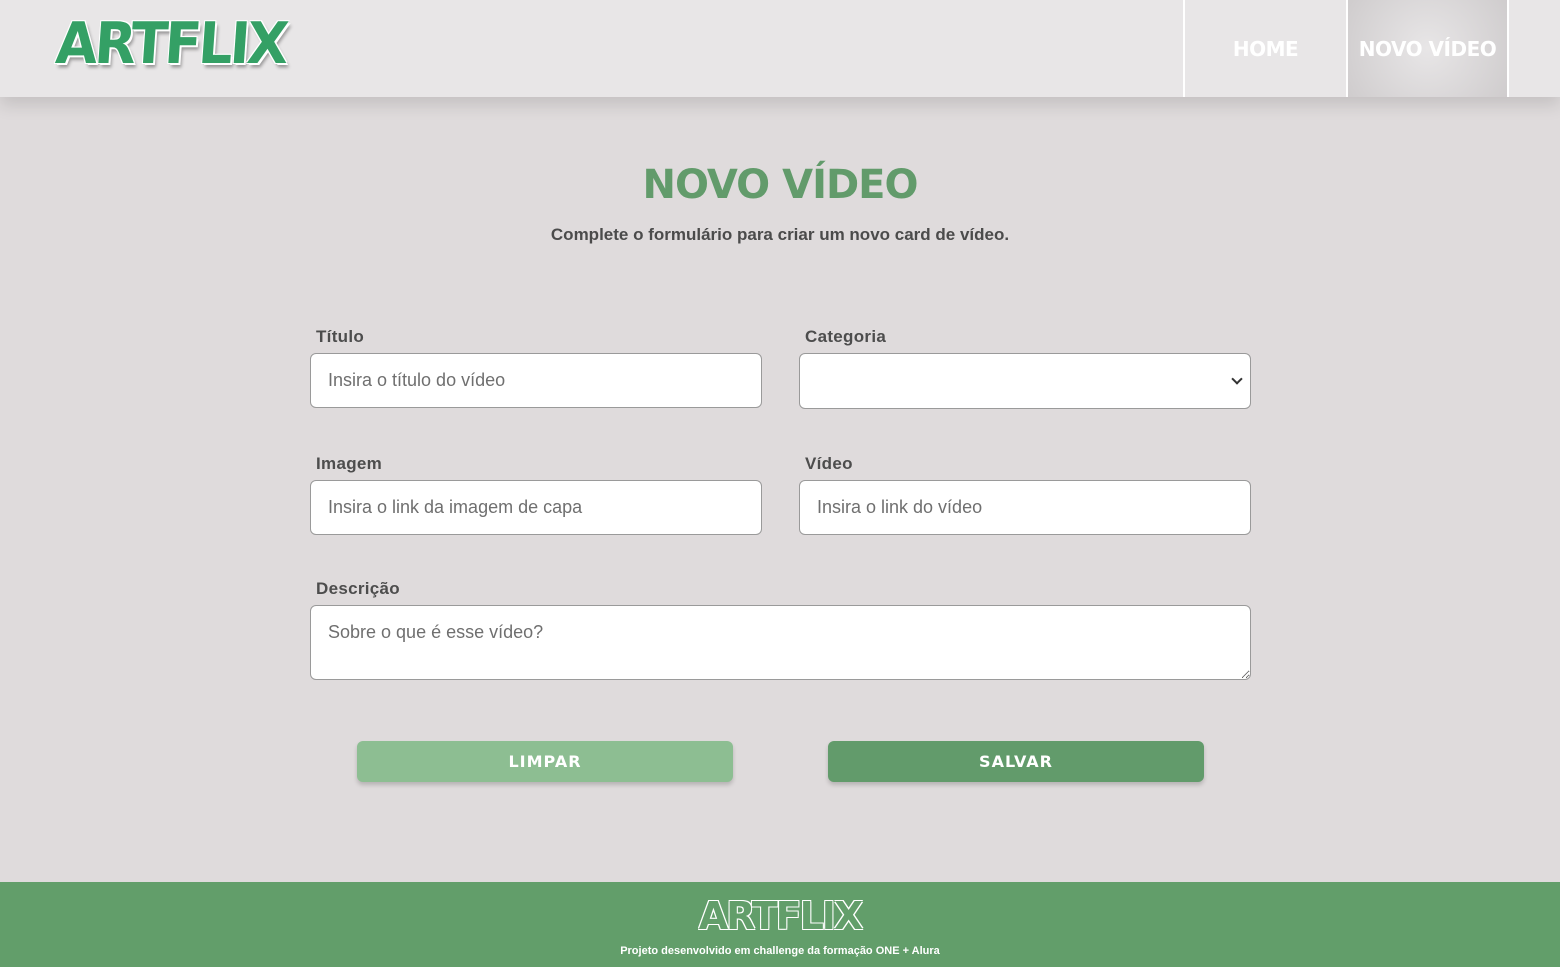 This screenshot has height=967, width=1560. What do you see at coordinates (1025, 507) in the screenshot?
I see `video-input` at bounding box center [1025, 507].